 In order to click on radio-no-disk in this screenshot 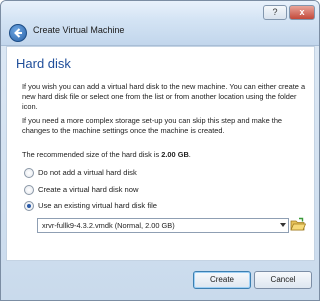, I will do `click(29, 173)`.